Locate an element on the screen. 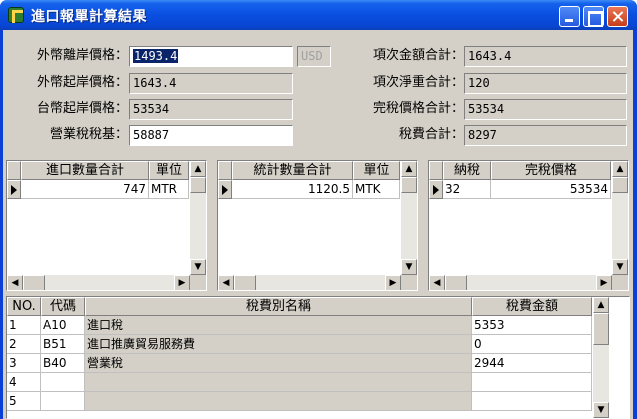 This screenshot has height=419, width=637. title-bar: 進口報單計算結果 is located at coordinates (318, 15).